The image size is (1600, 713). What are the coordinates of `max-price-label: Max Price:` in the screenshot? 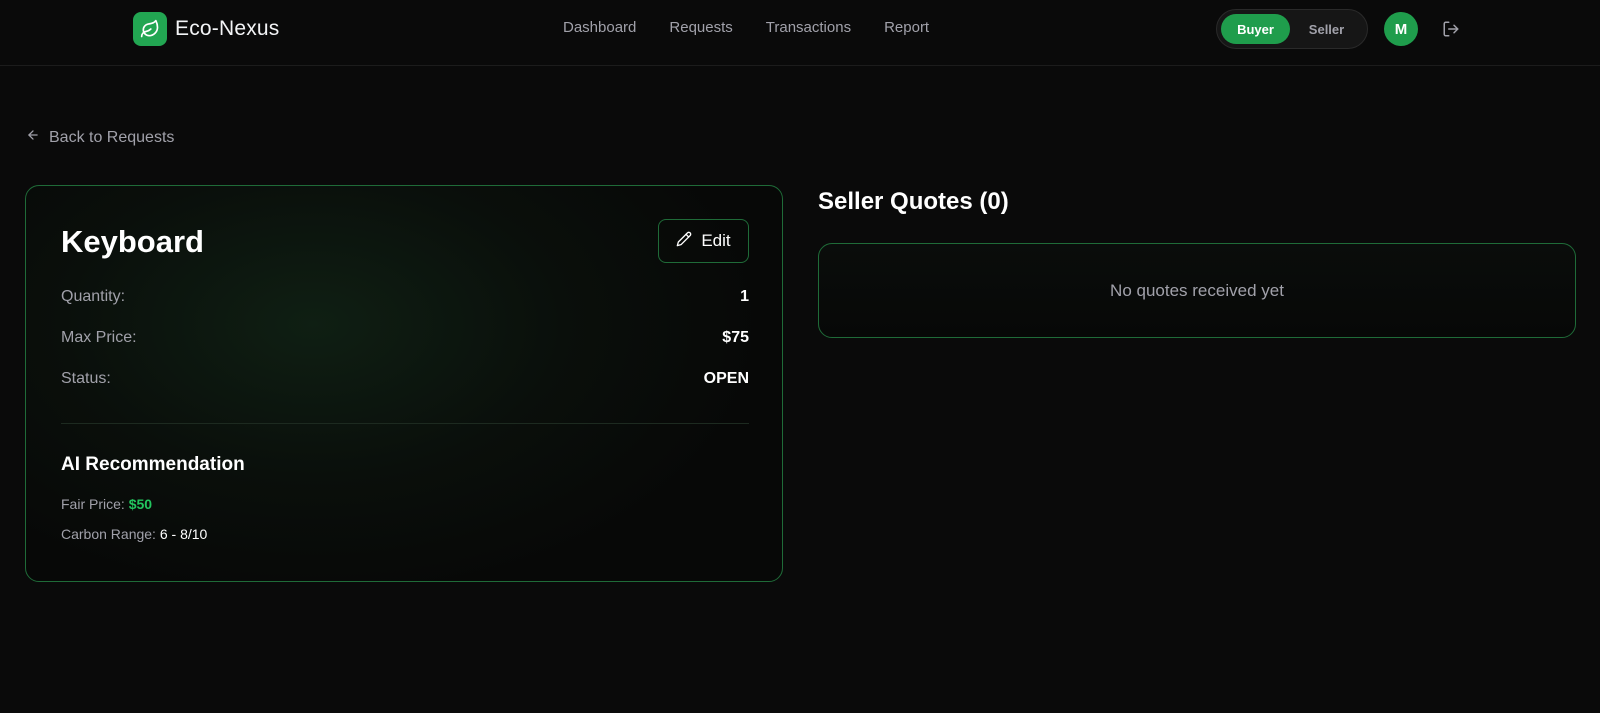 It's located at (99, 337).